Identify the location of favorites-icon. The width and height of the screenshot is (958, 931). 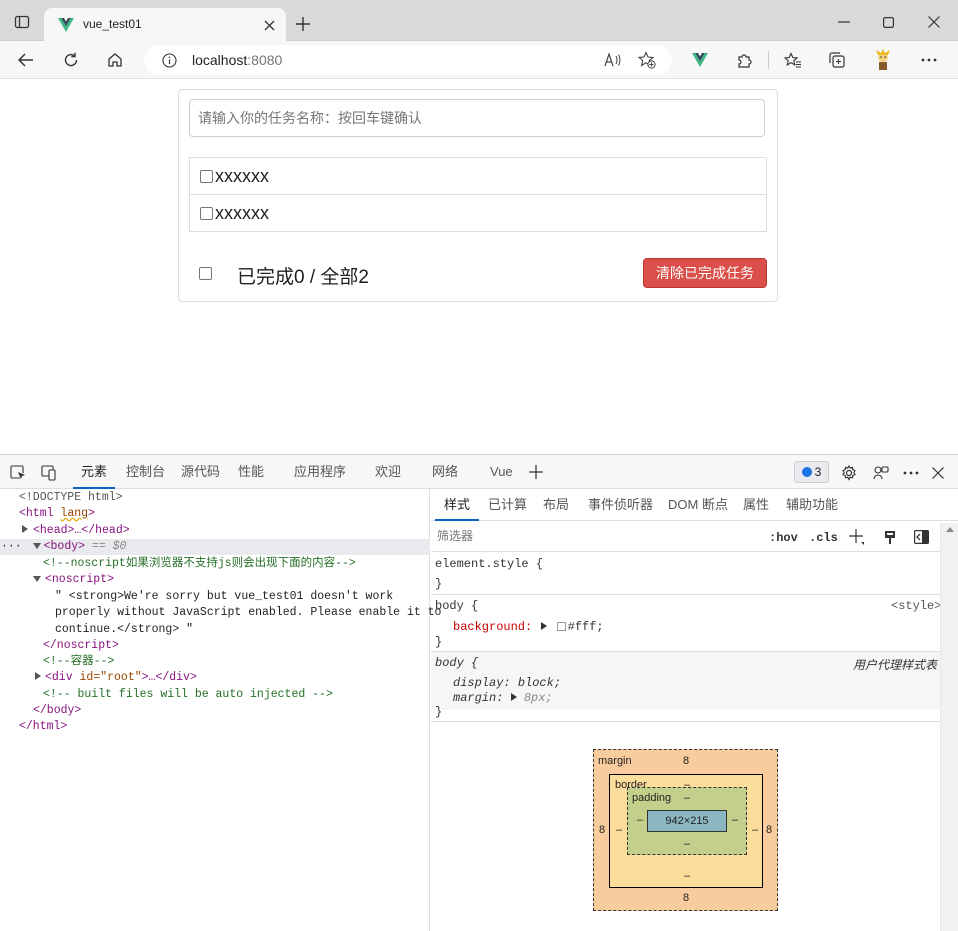
(793, 60).